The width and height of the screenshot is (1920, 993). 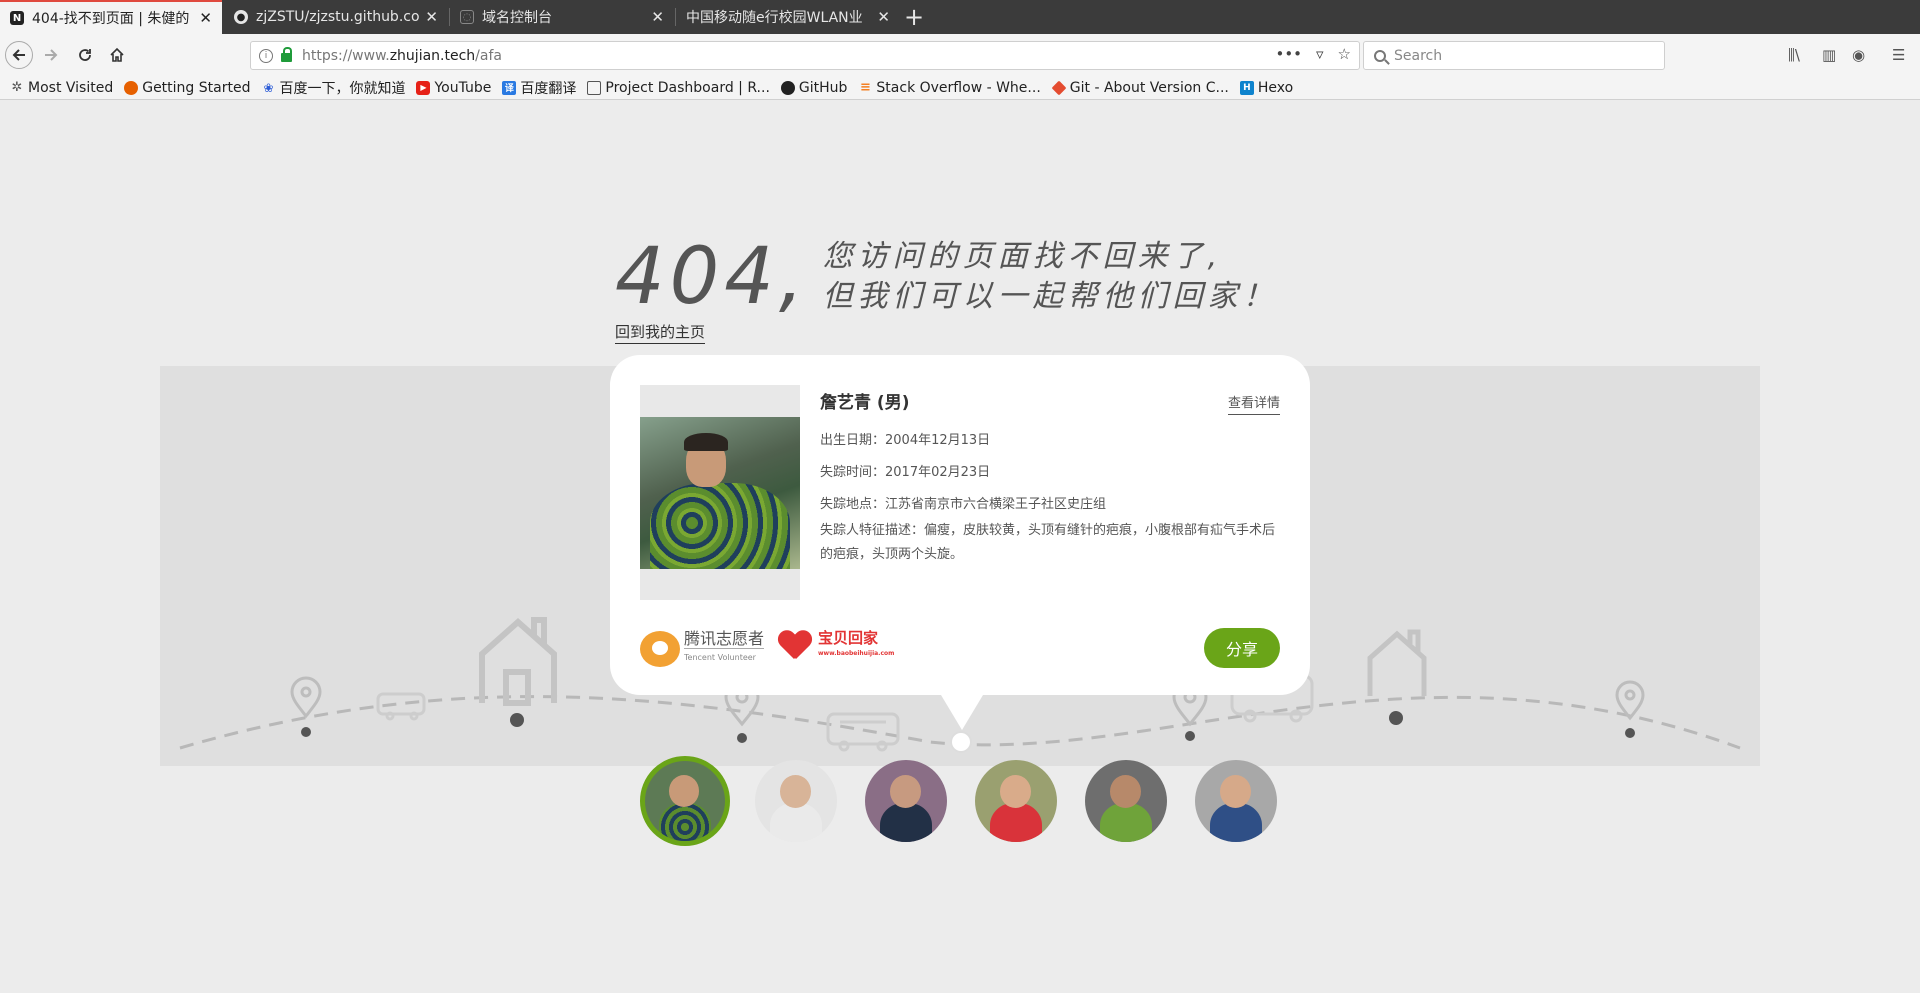 What do you see at coordinates (196, 87) in the screenshot?
I see `bookmark-label: Getting Started` at bounding box center [196, 87].